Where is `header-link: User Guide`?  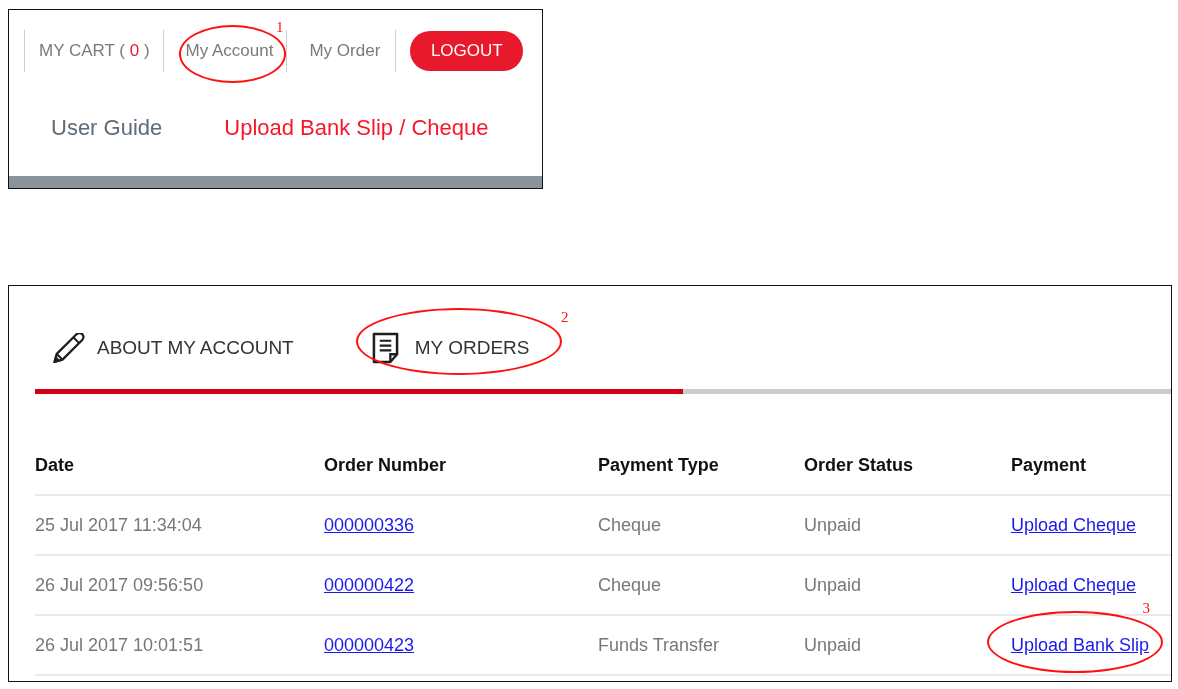 header-link: User Guide is located at coordinates (107, 128).